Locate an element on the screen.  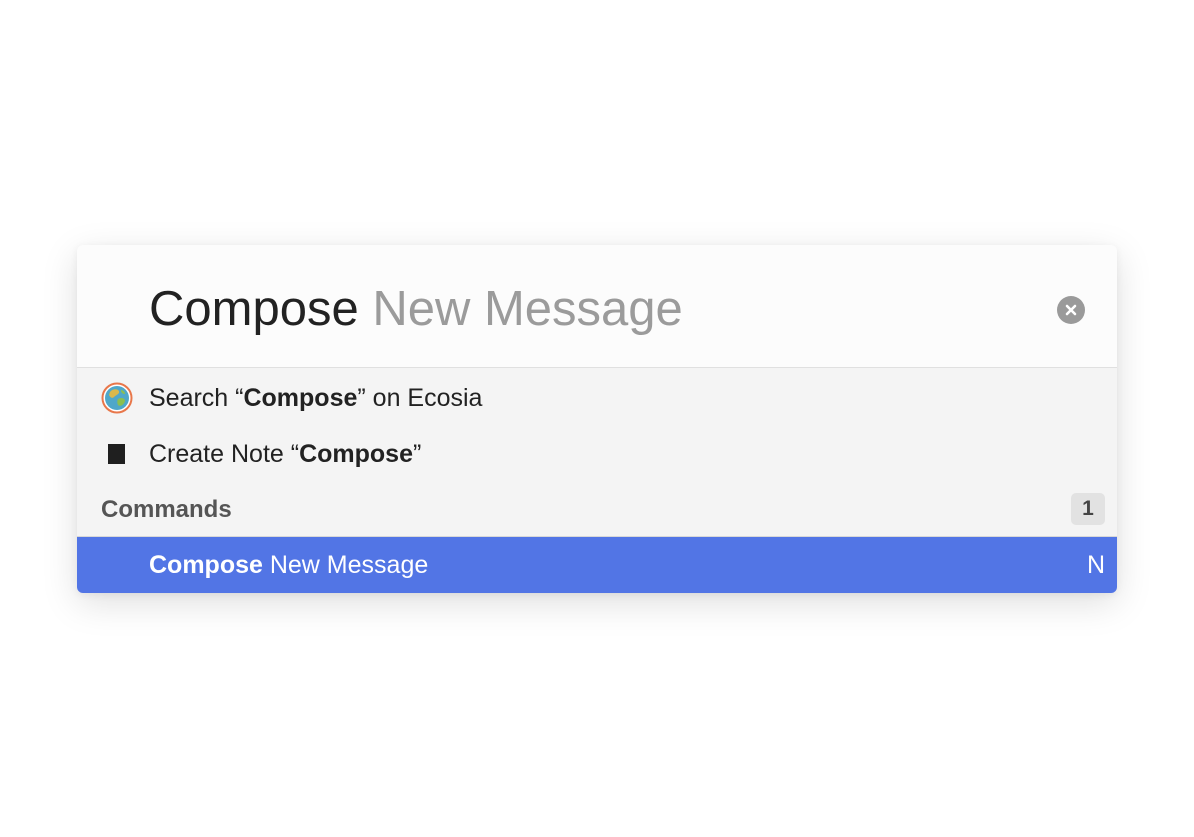
command-rest-text: New Message is located at coordinates (345, 565).